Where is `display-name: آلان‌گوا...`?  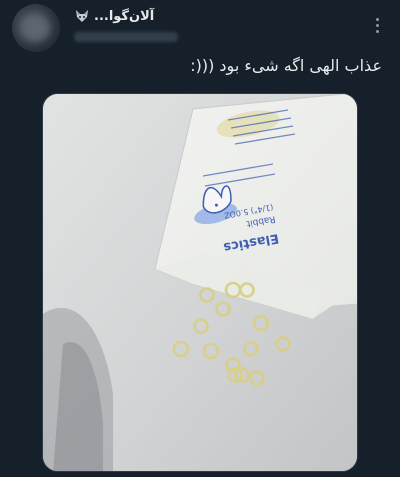
display-name: آلان‌گوا... is located at coordinates (124, 16).